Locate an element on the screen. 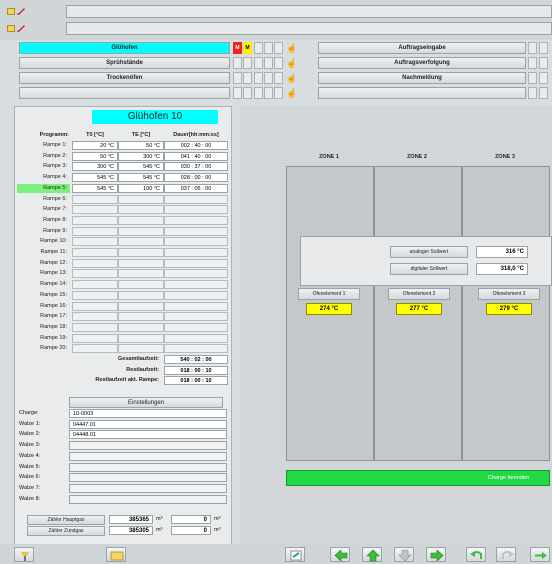  pin-icon is located at coordinates (24, 554).